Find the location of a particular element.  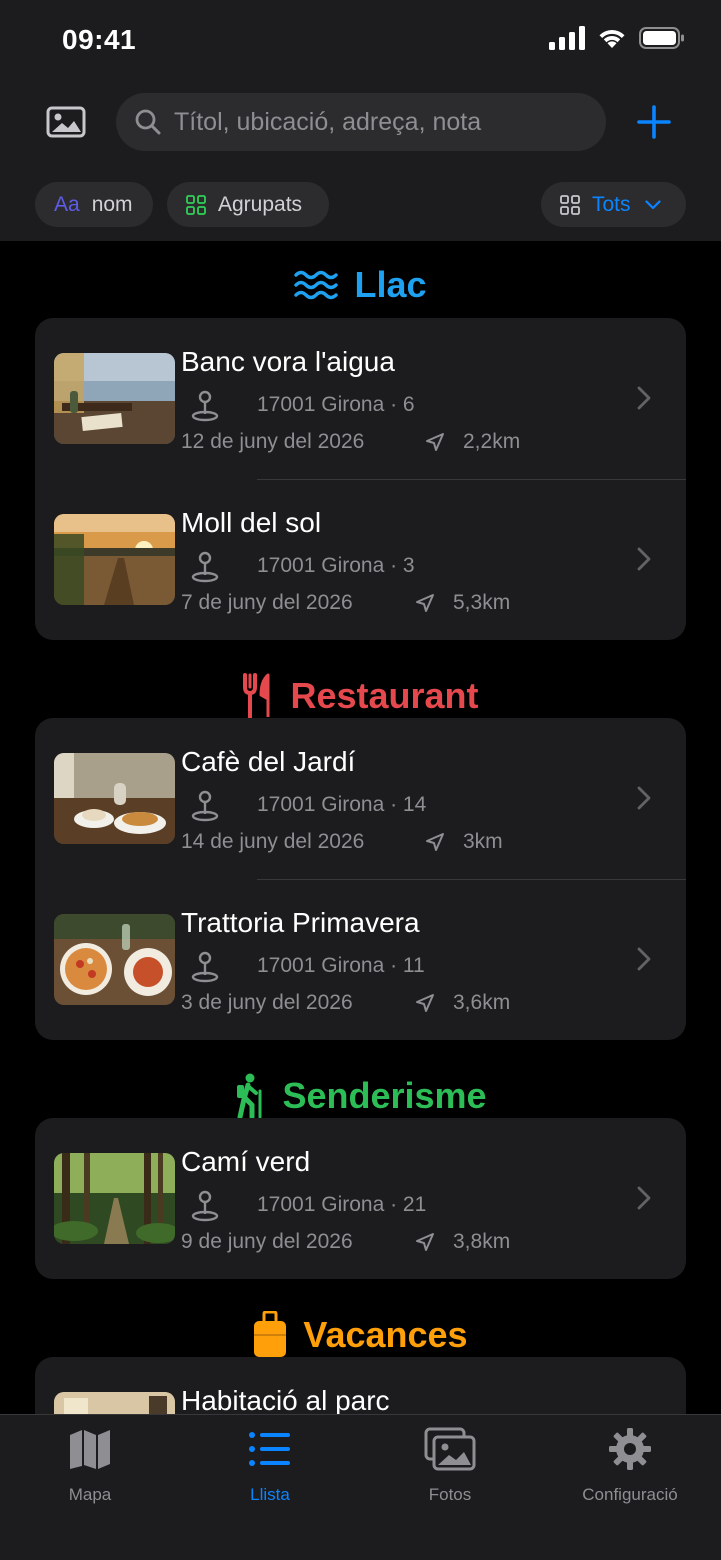

place-distance: 3km is located at coordinates (464, 842).